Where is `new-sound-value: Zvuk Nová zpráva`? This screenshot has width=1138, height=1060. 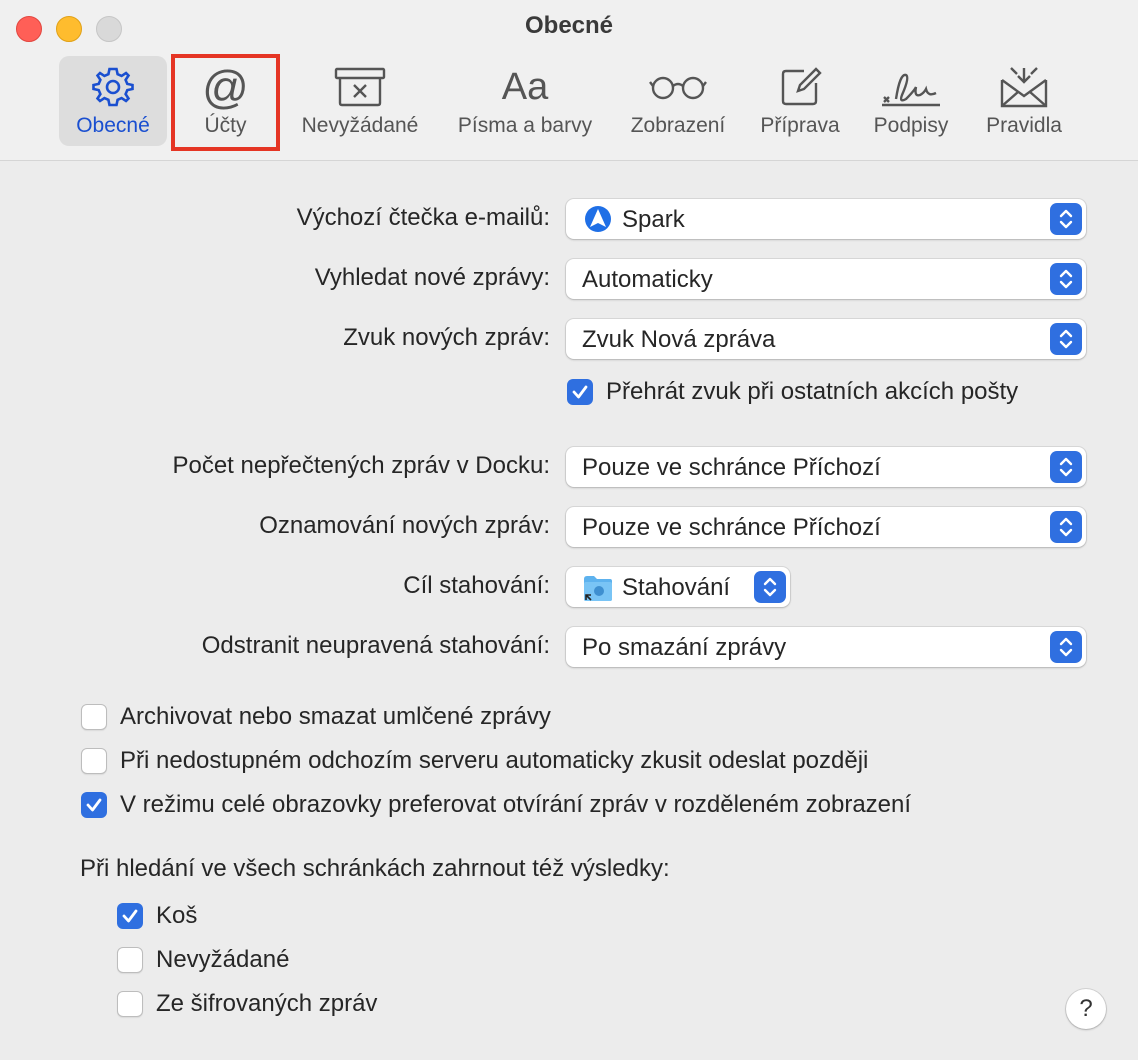 new-sound-value: Zvuk Nová zpráva is located at coordinates (679, 339).